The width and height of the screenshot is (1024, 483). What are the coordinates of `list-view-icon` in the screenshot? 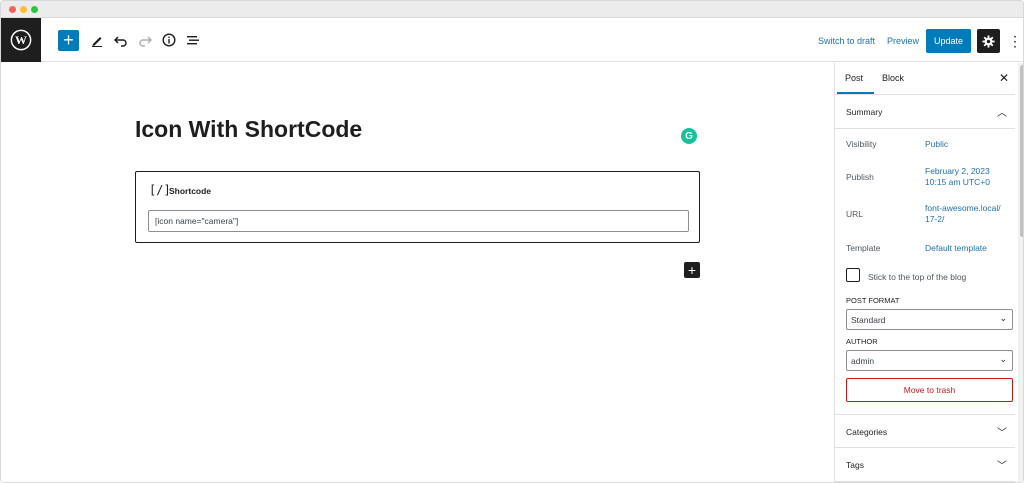 It's located at (193, 40).